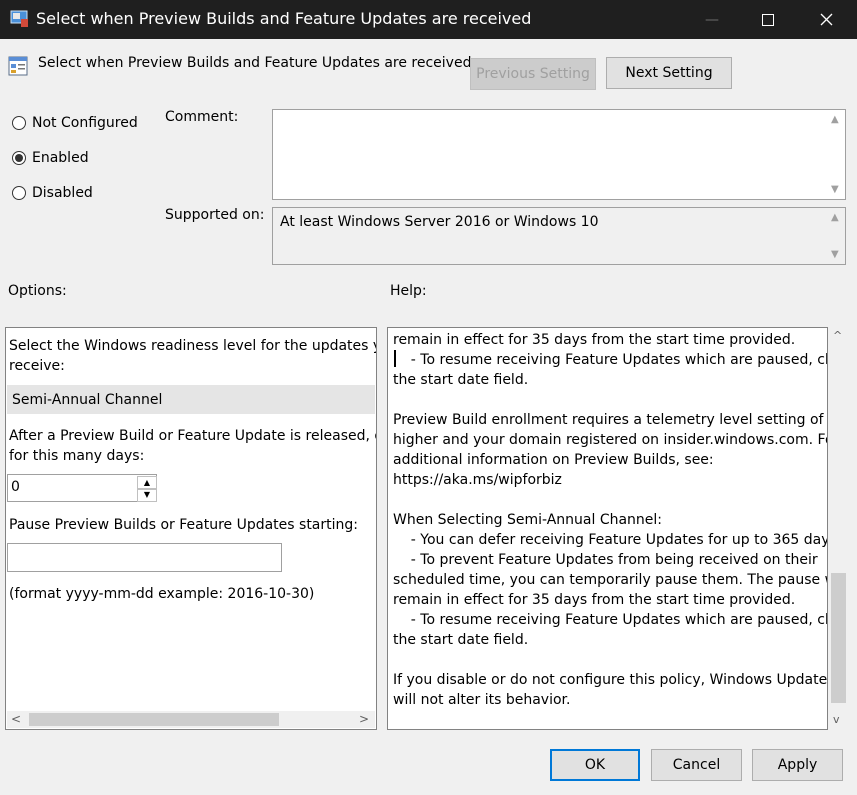  I want to click on defer-days-value: 0, so click(15, 487).